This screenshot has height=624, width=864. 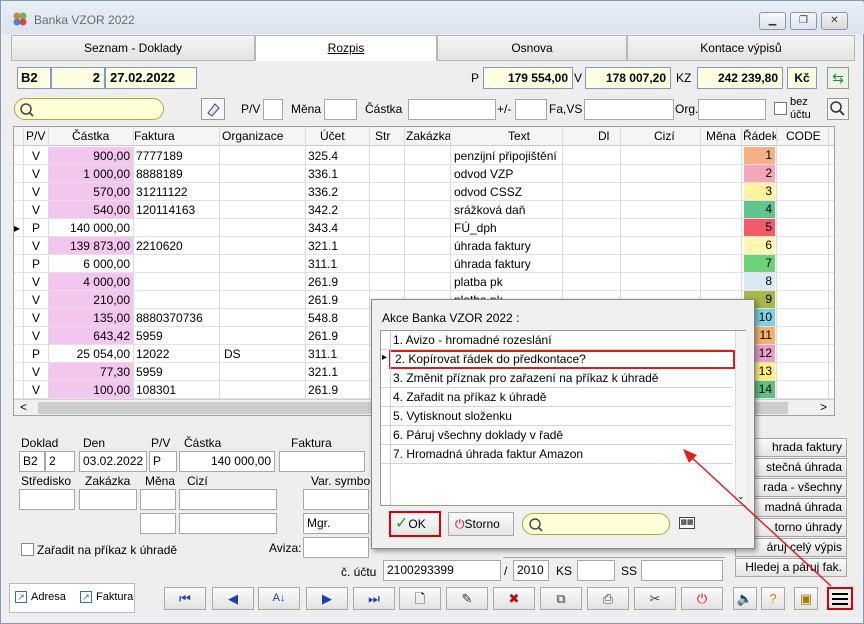 I want to click on print-icon: ⎙, so click(x=608, y=598).